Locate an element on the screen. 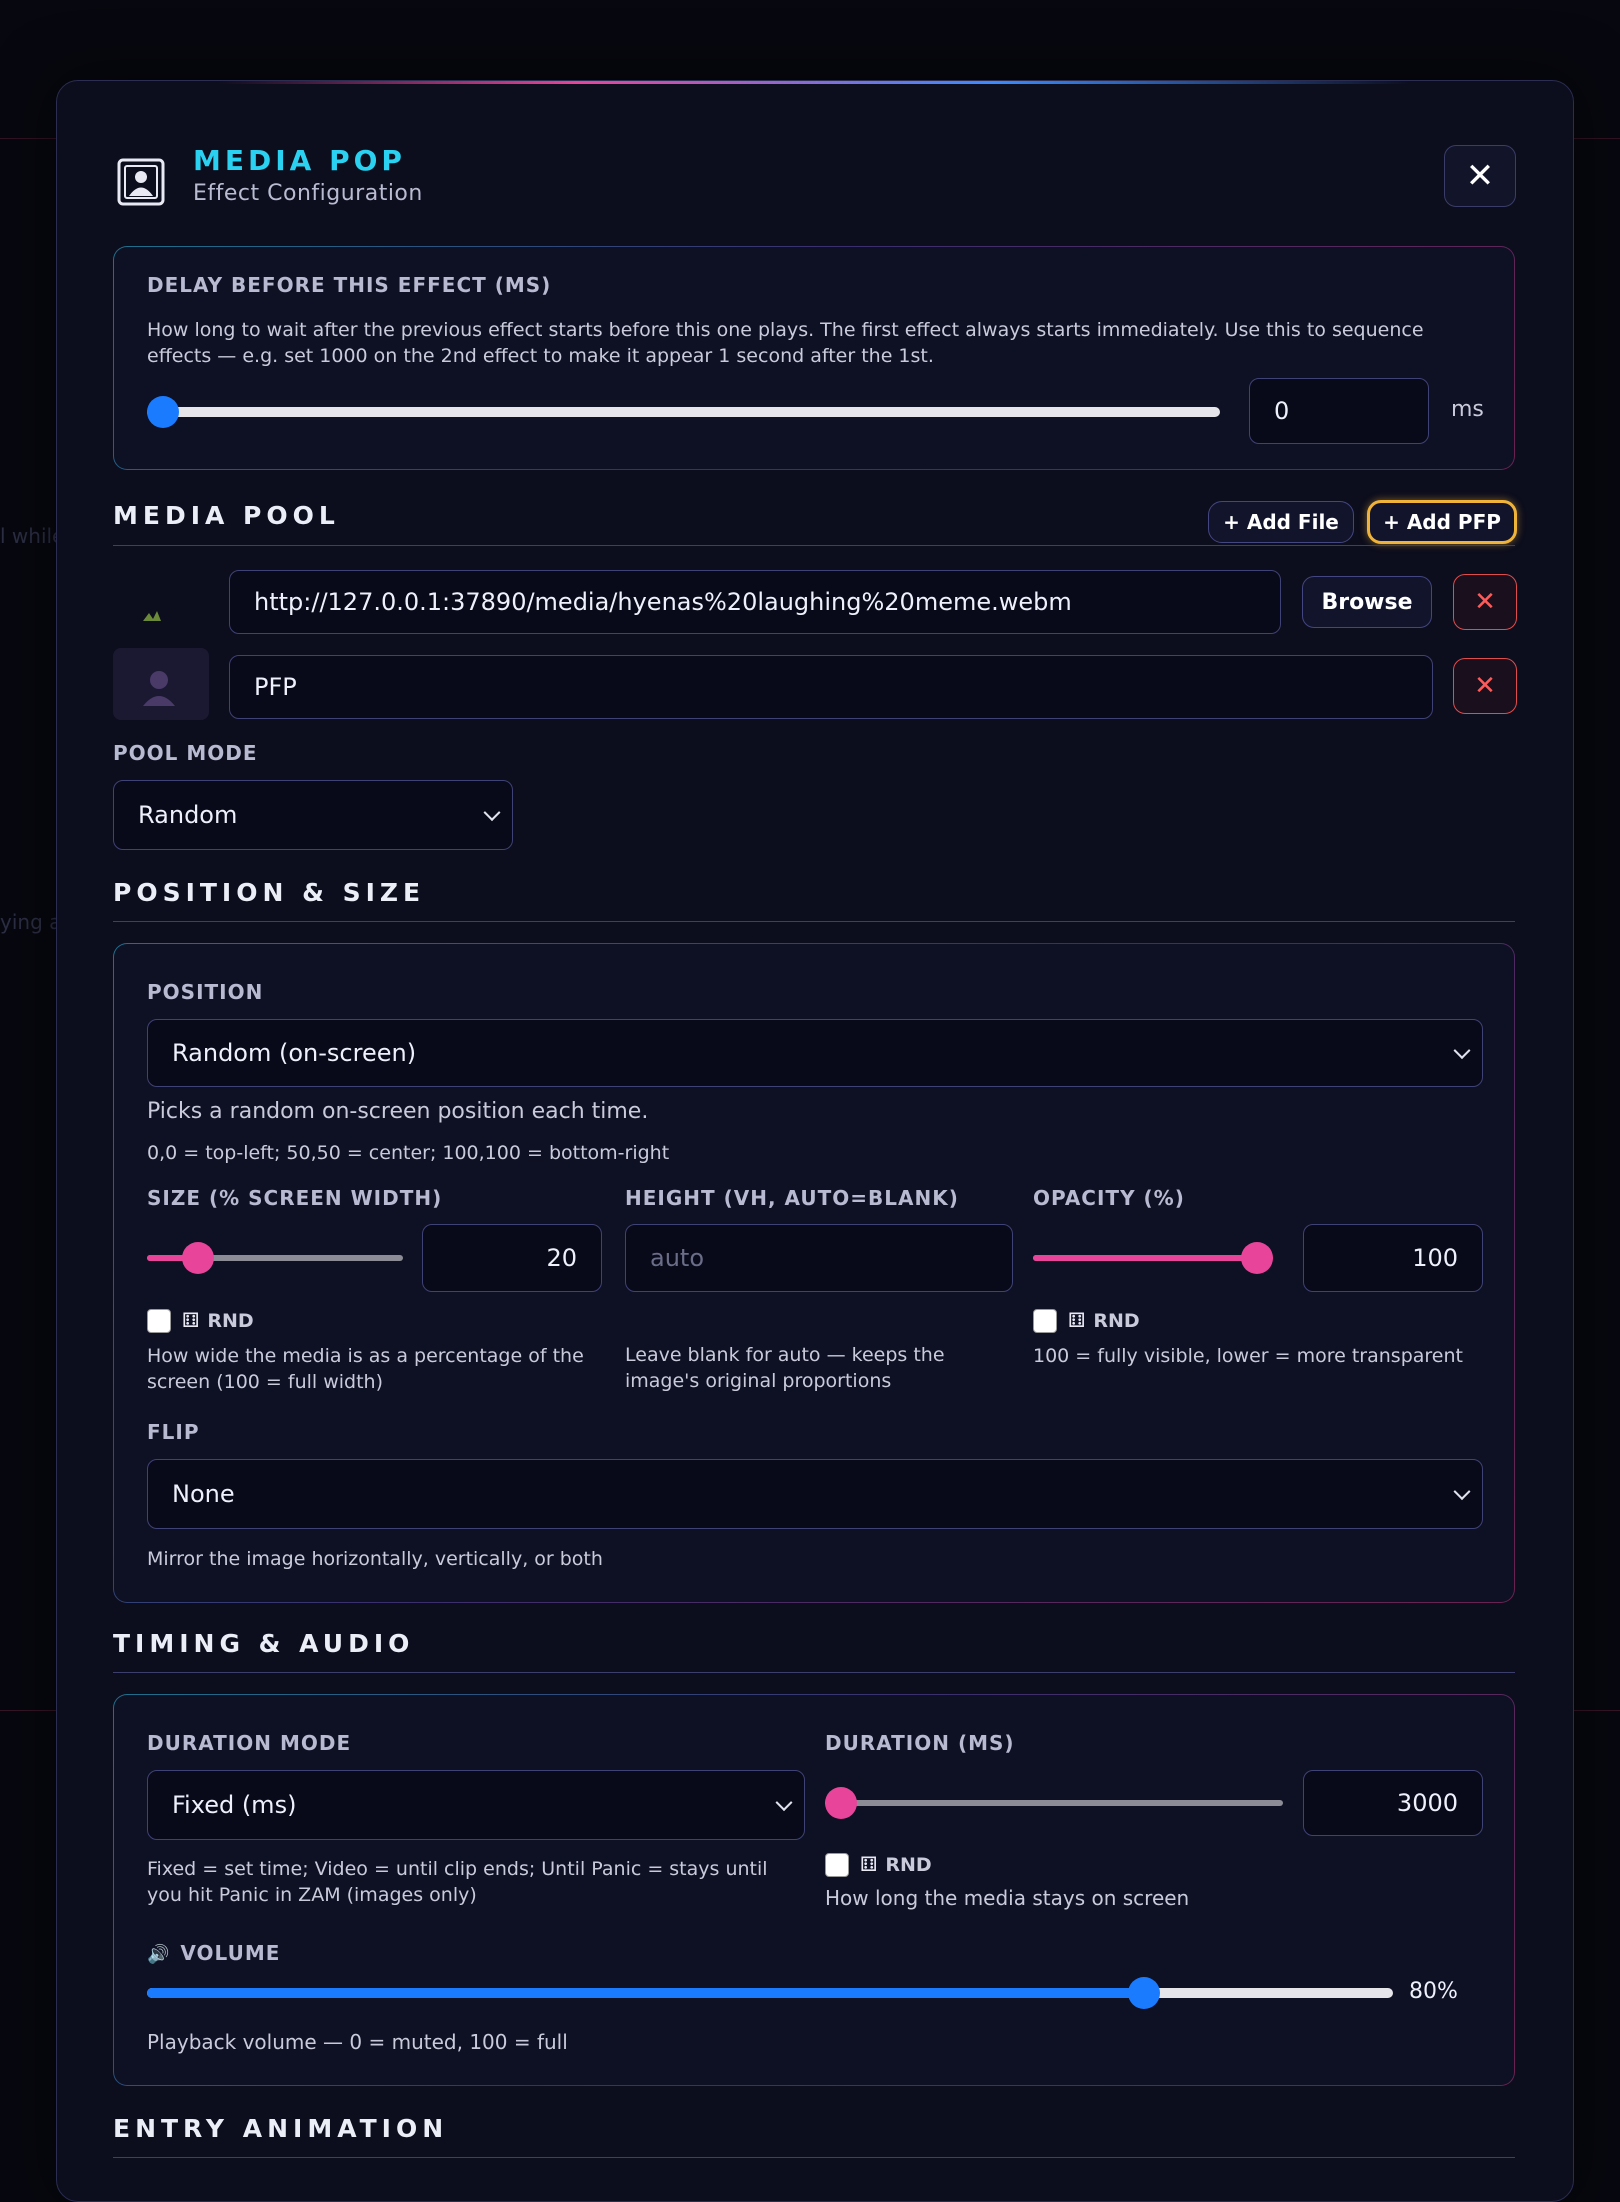  height-input: auto is located at coordinates (819, 1258).